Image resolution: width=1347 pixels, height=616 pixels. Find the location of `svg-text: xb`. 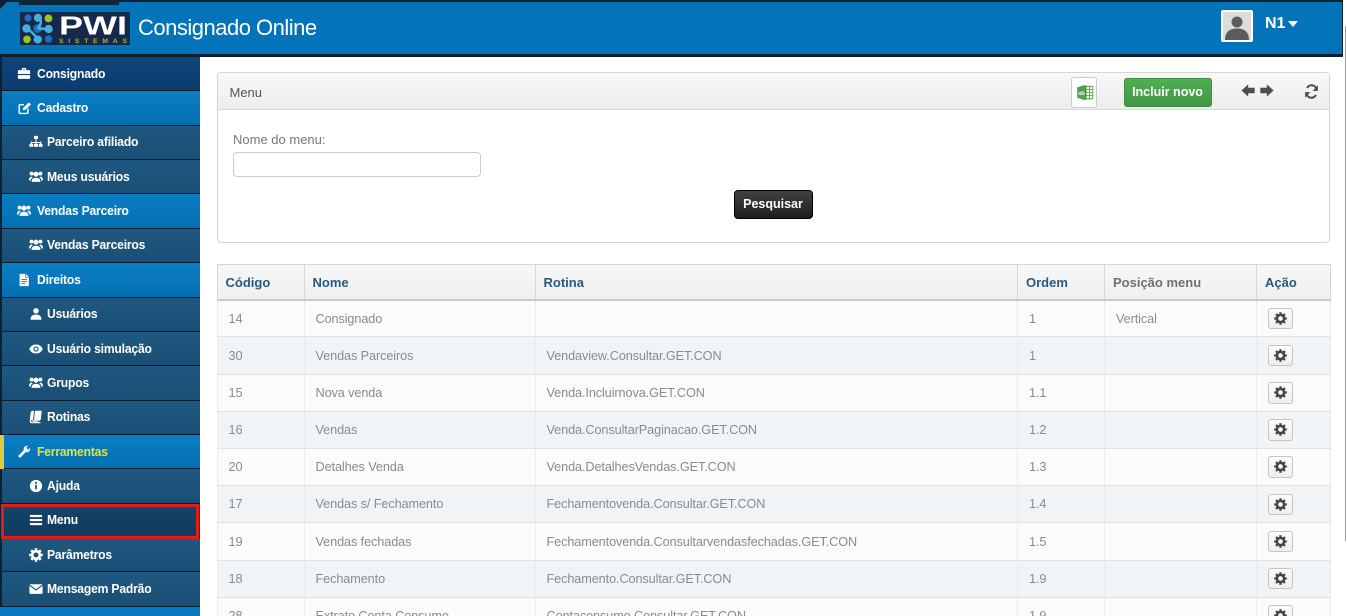

svg-text: xb is located at coordinates (1081, 94).